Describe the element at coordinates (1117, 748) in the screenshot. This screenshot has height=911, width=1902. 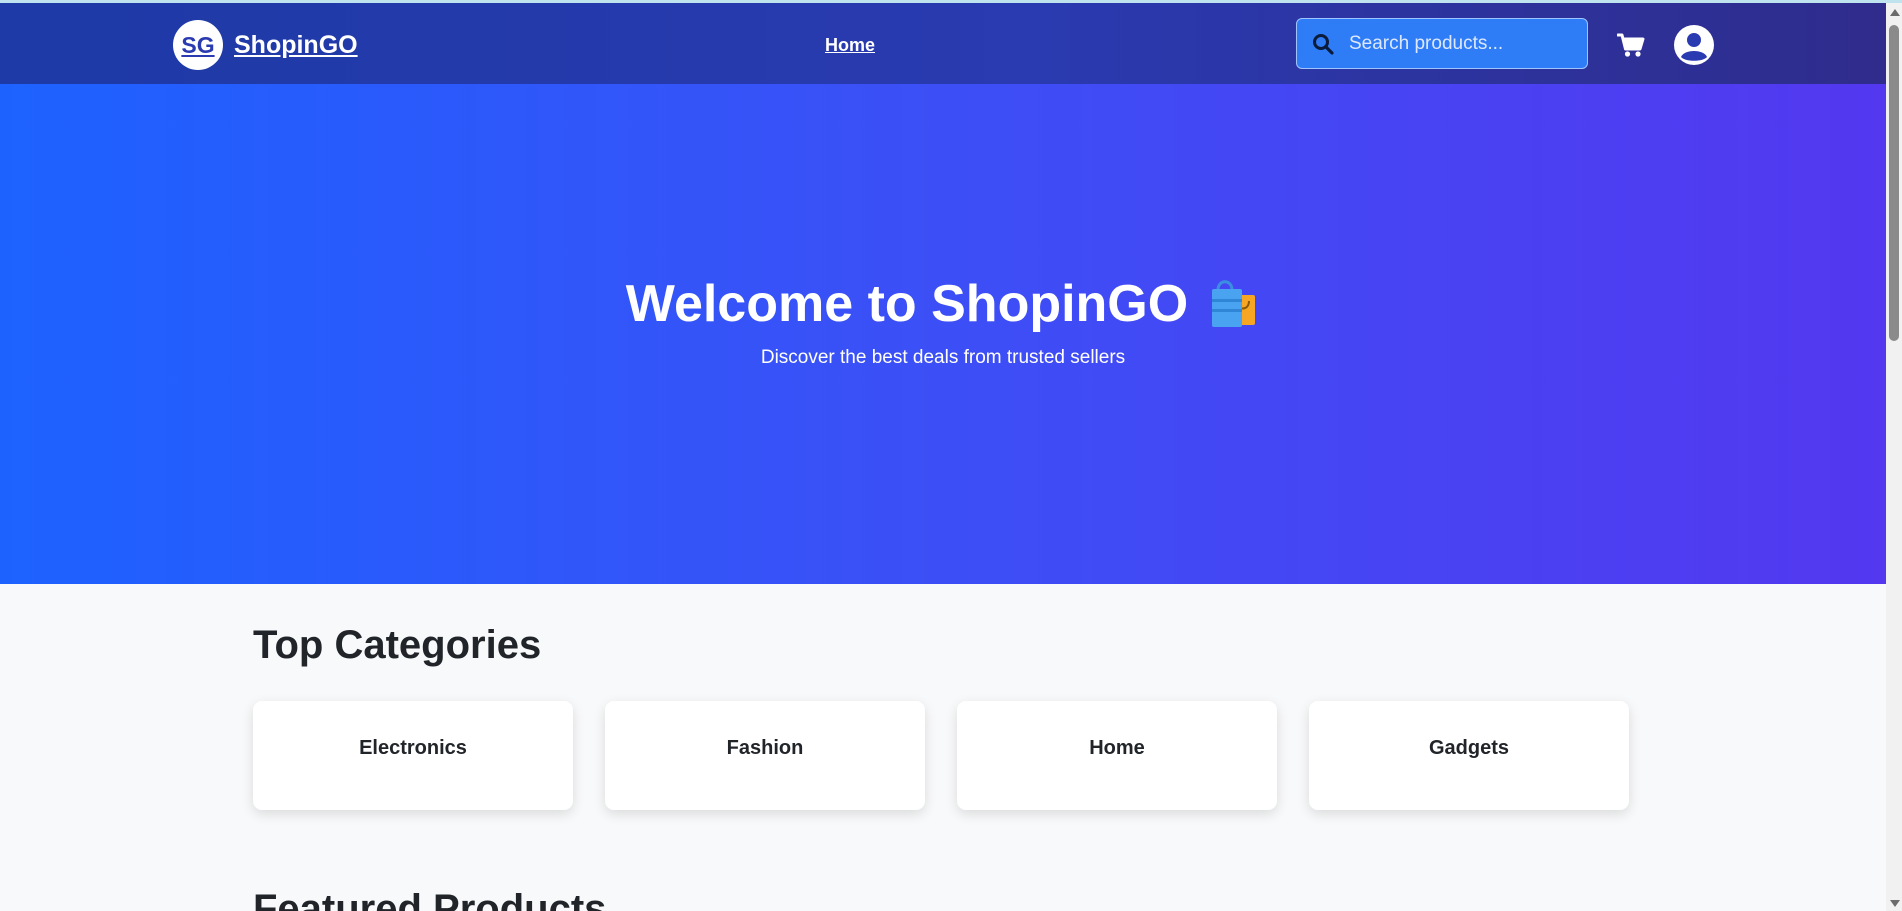
I see `category-label: Home` at that location.